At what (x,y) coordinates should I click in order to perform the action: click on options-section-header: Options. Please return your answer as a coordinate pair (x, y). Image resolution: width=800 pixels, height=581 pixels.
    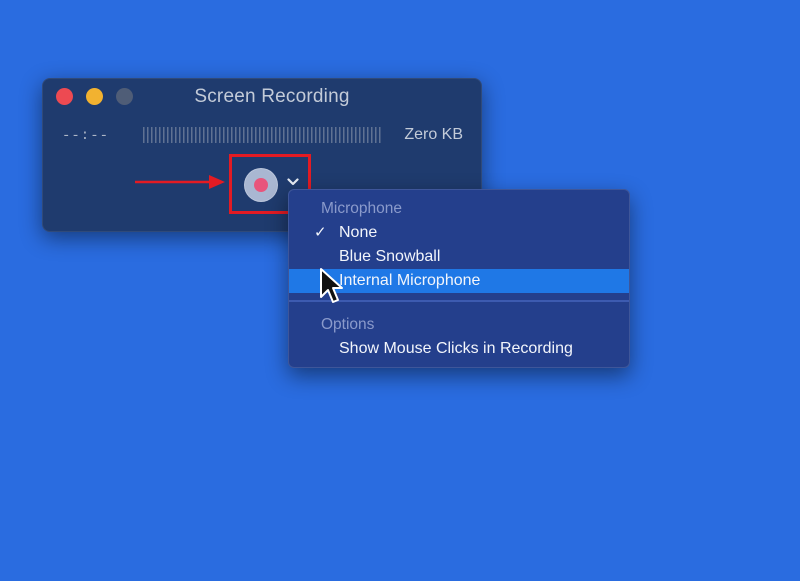
    Looking at the image, I should click on (348, 324).